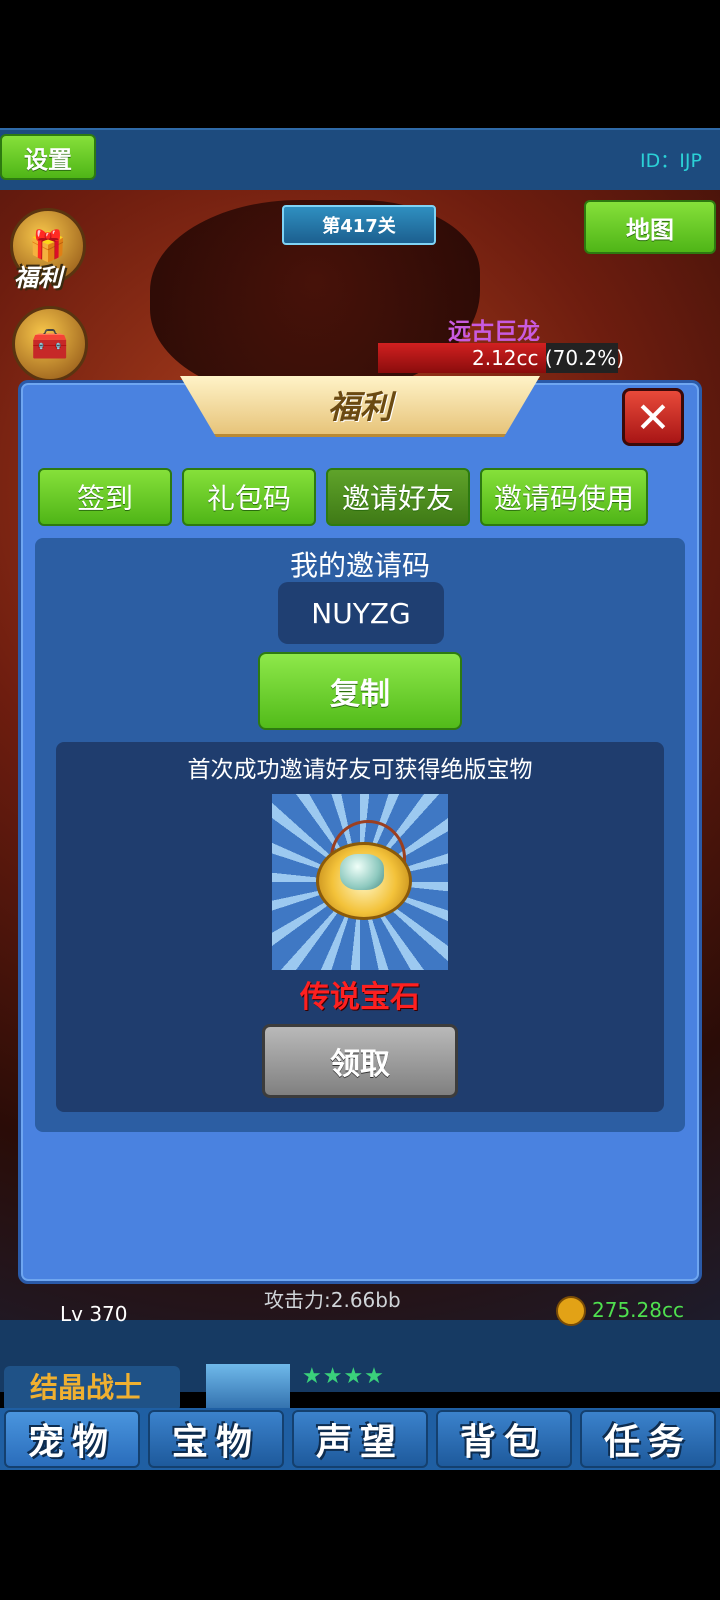 The image size is (720, 1600). I want to click on close-button: ✕, so click(653, 417).